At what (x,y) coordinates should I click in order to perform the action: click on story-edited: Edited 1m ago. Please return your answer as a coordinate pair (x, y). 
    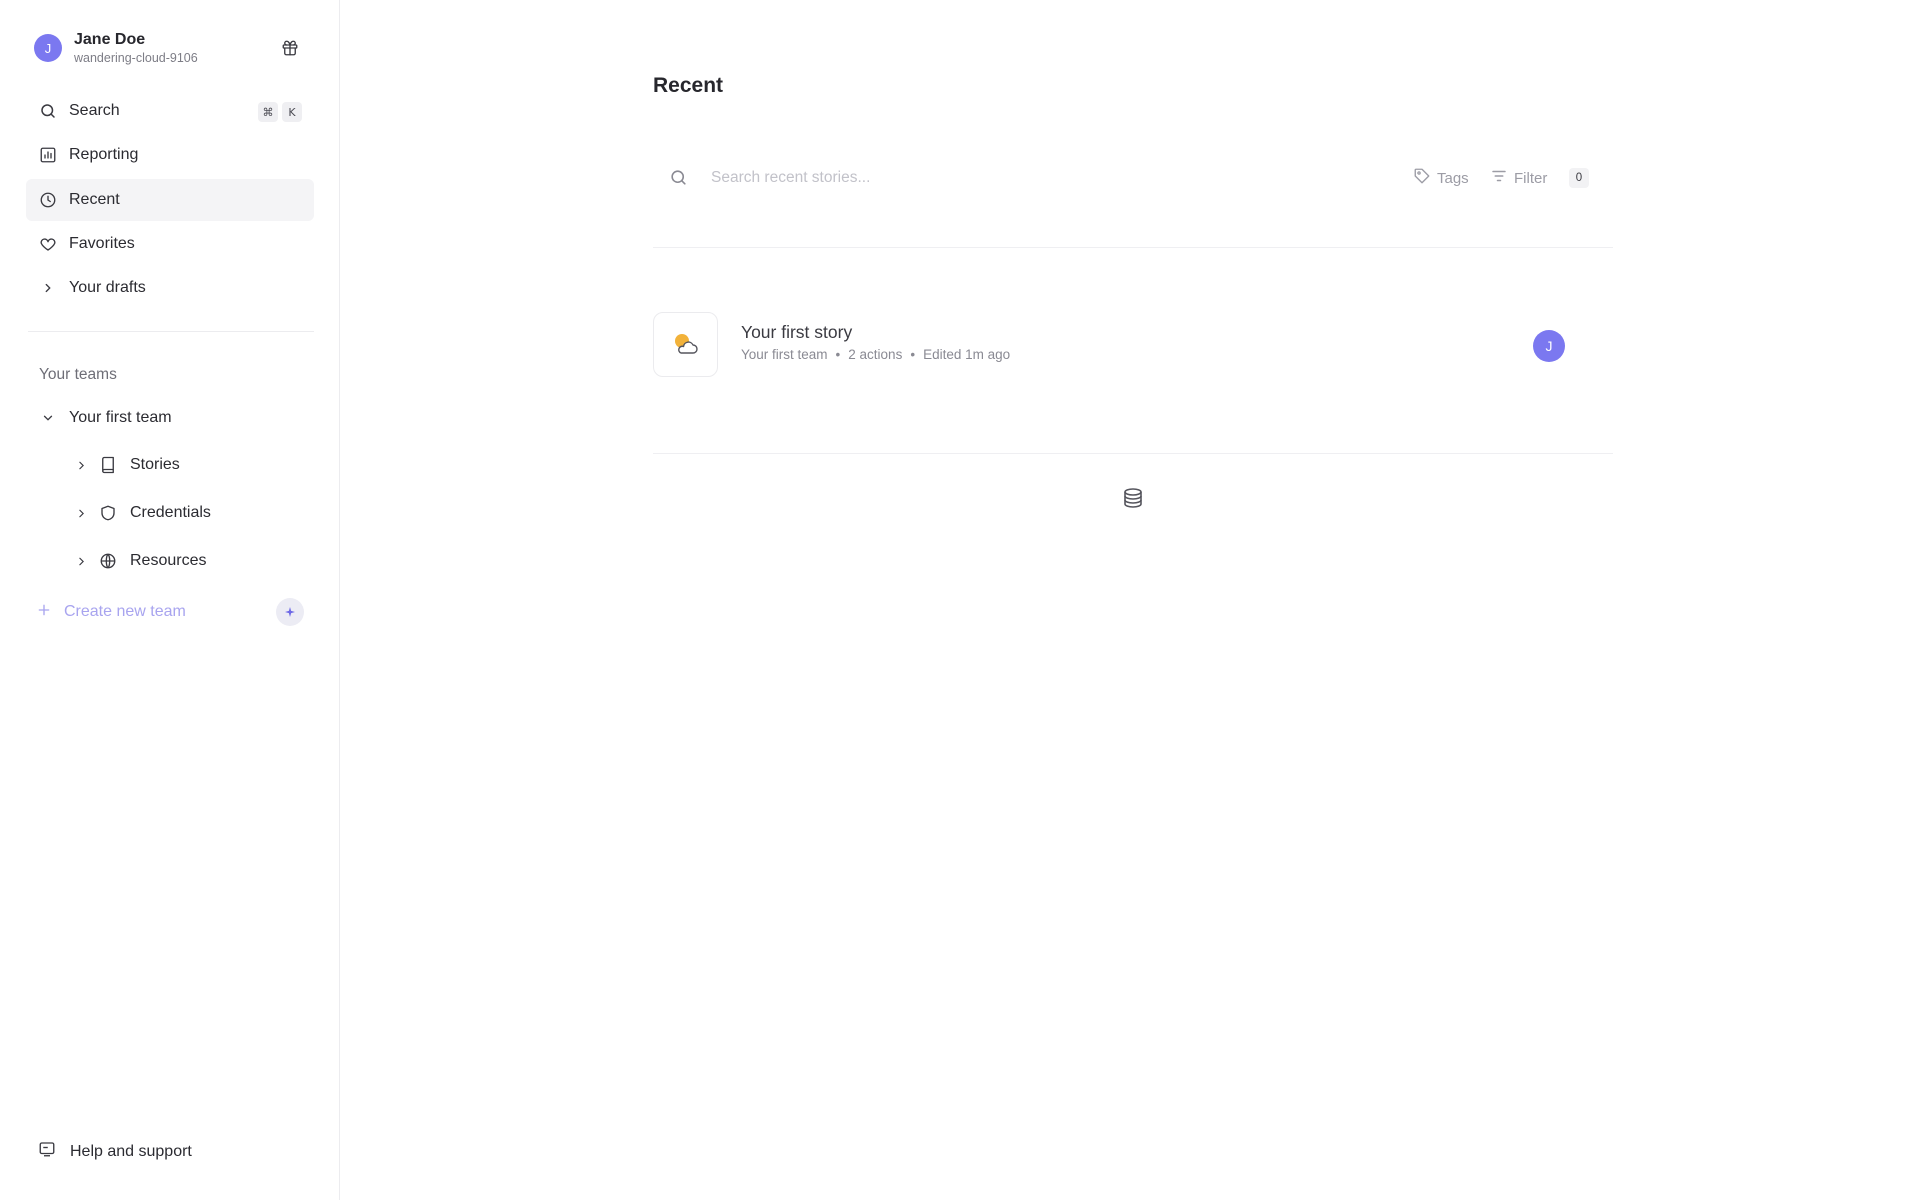
    Looking at the image, I should click on (967, 354).